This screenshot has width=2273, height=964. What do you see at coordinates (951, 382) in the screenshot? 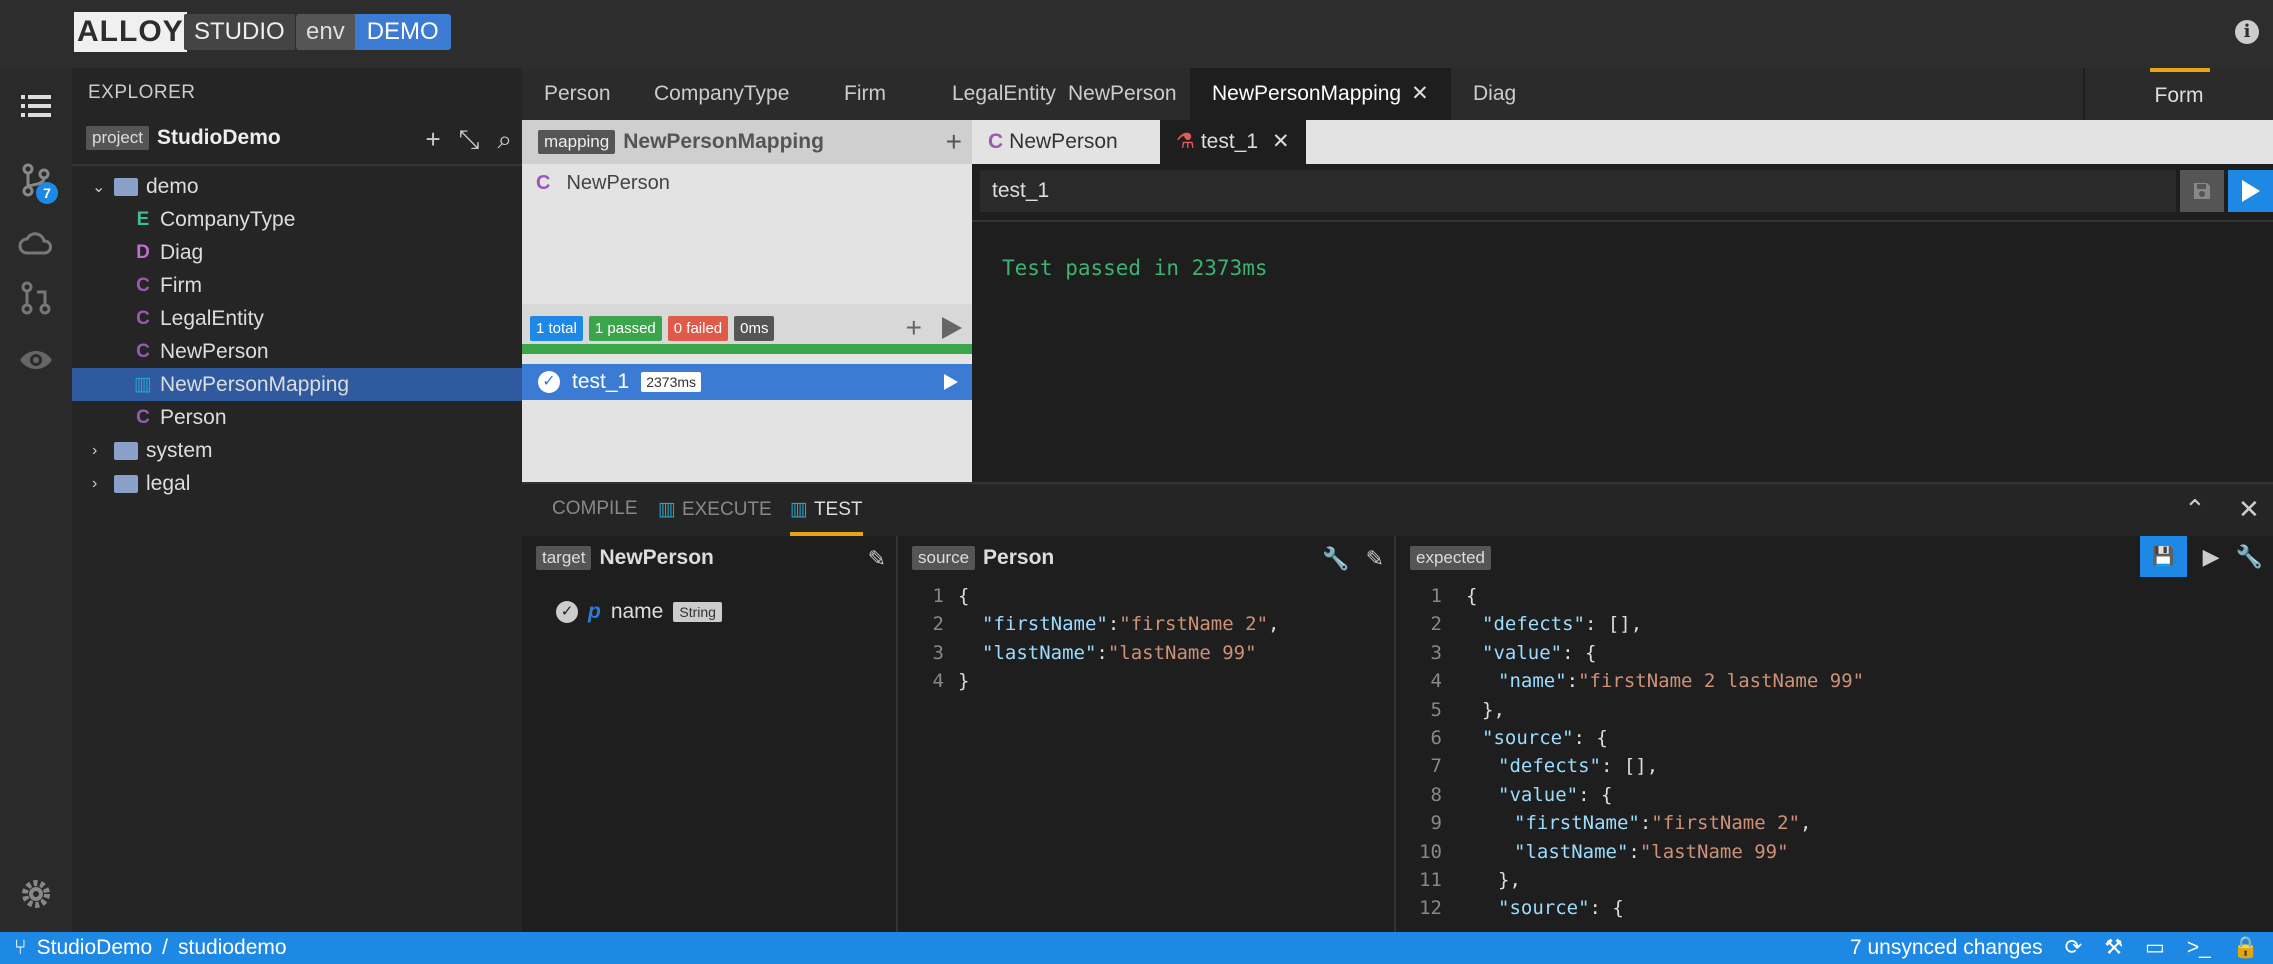
I see `run-test-icon` at bounding box center [951, 382].